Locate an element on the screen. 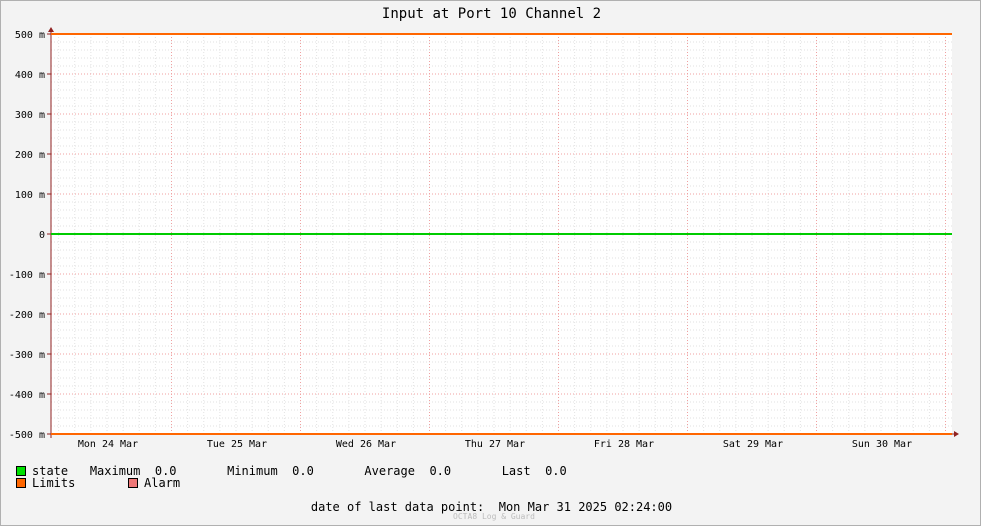 The height and width of the screenshot is (526, 981). y-tick-label: 200 m is located at coordinates (30, 155).